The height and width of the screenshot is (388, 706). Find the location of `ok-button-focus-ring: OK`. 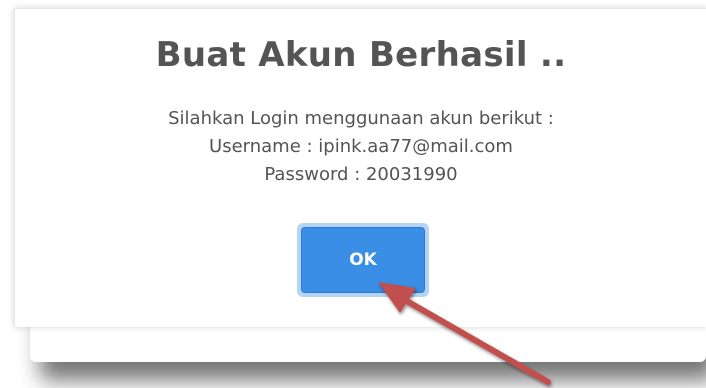

ok-button-focus-ring: OK is located at coordinates (363, 260).